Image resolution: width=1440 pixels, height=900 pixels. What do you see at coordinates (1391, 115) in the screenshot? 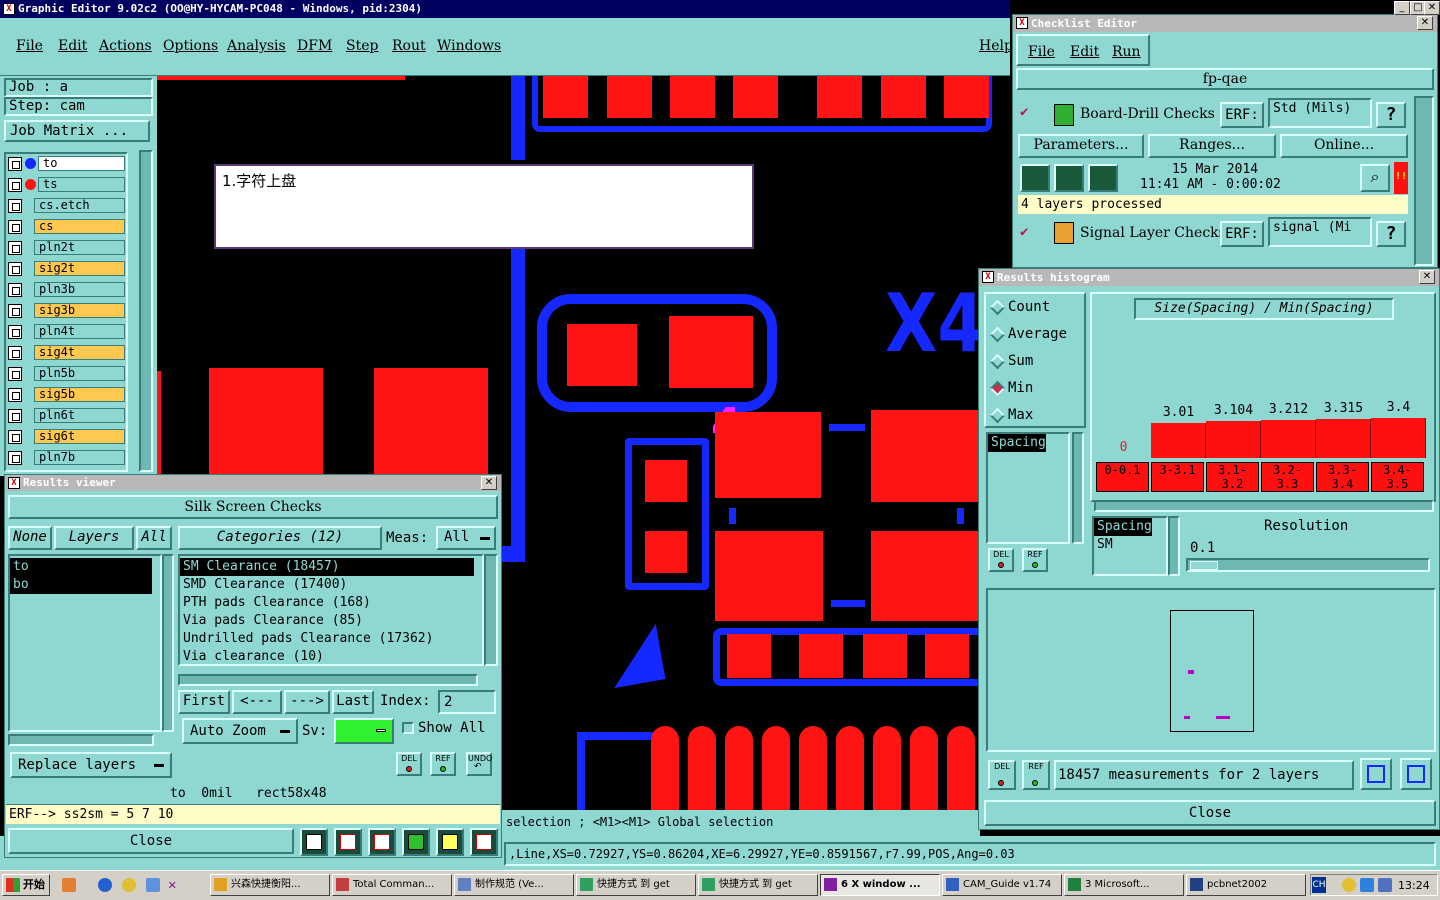
I see `cl-item1-help-button: ?` at bounding box center [1391, 115].